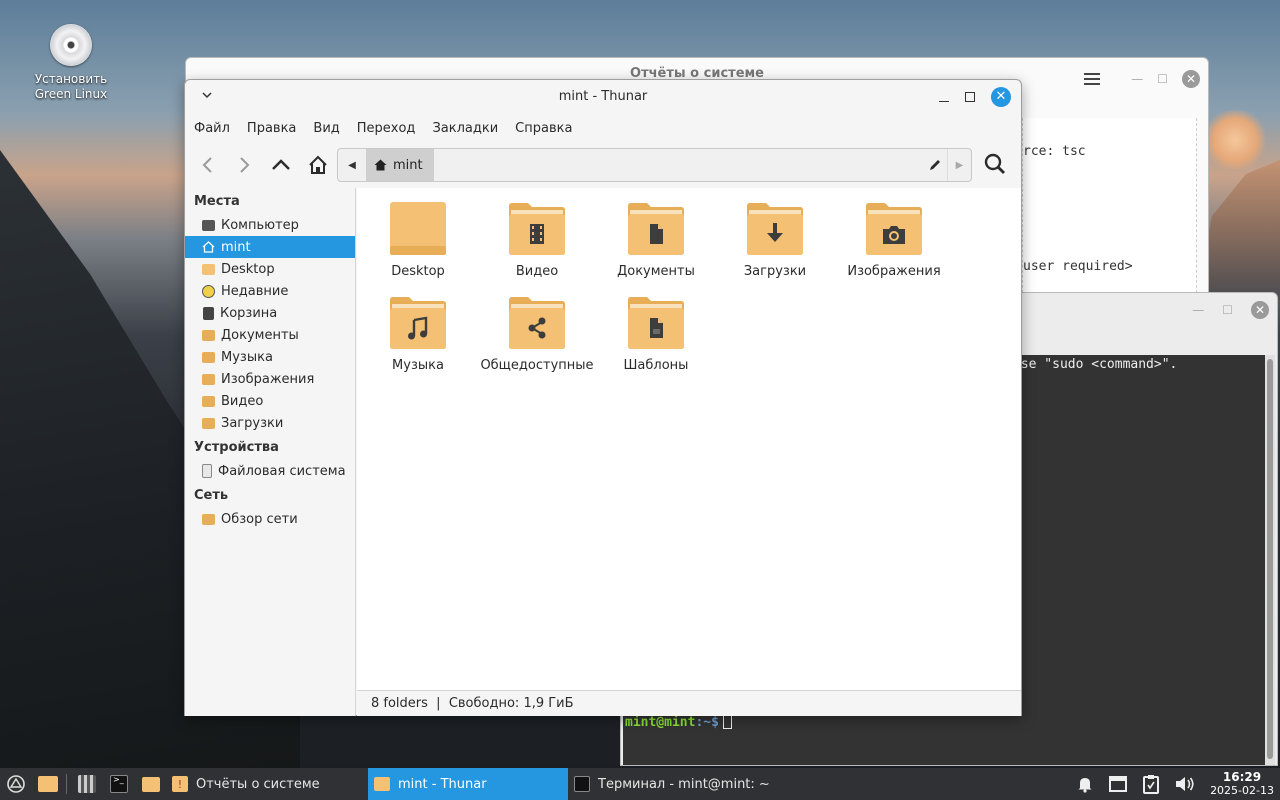 Image resolution: width=1280 pixels, height=800 pixels. I want to click on status-bar: 8 folders | Свободно: 1,9 ГиБ, so click(689, 703).